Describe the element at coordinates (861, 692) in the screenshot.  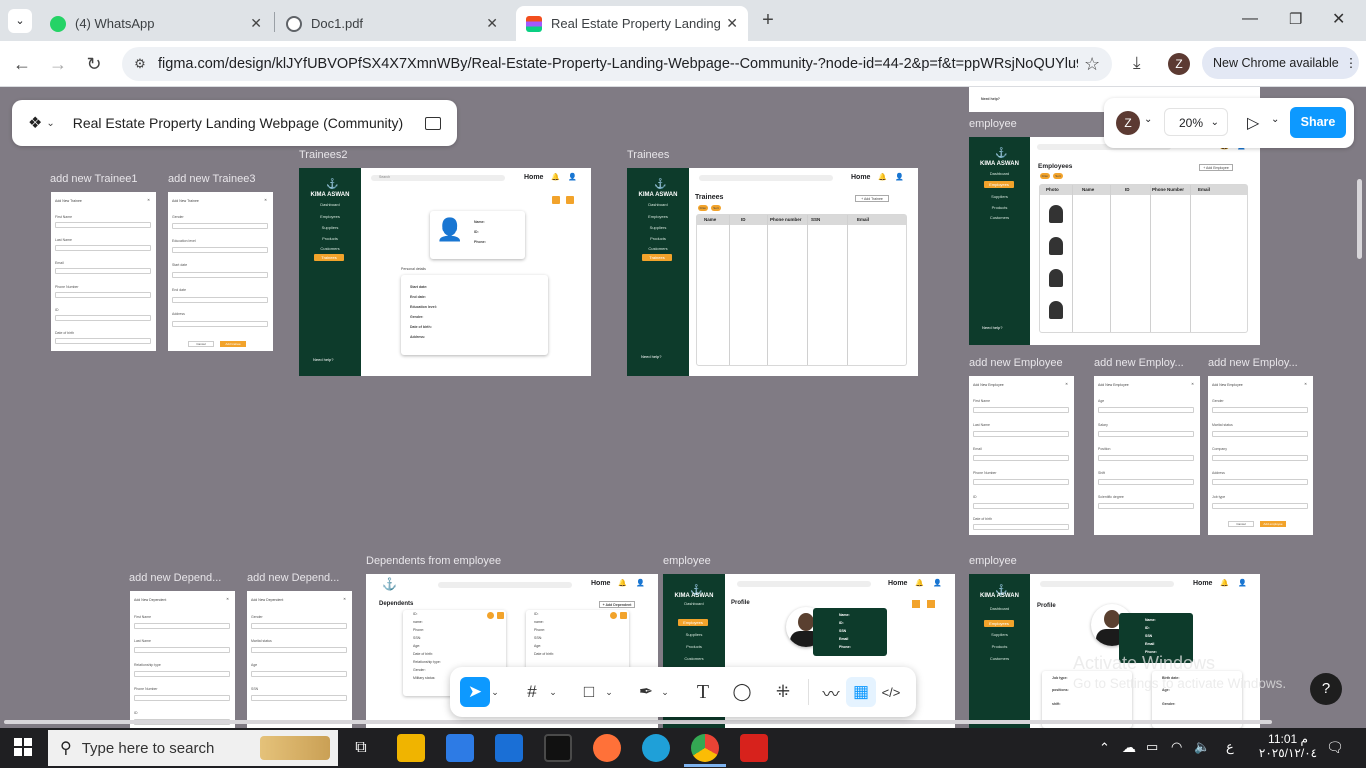
I see `design-mode-icon: ▦` at that location.